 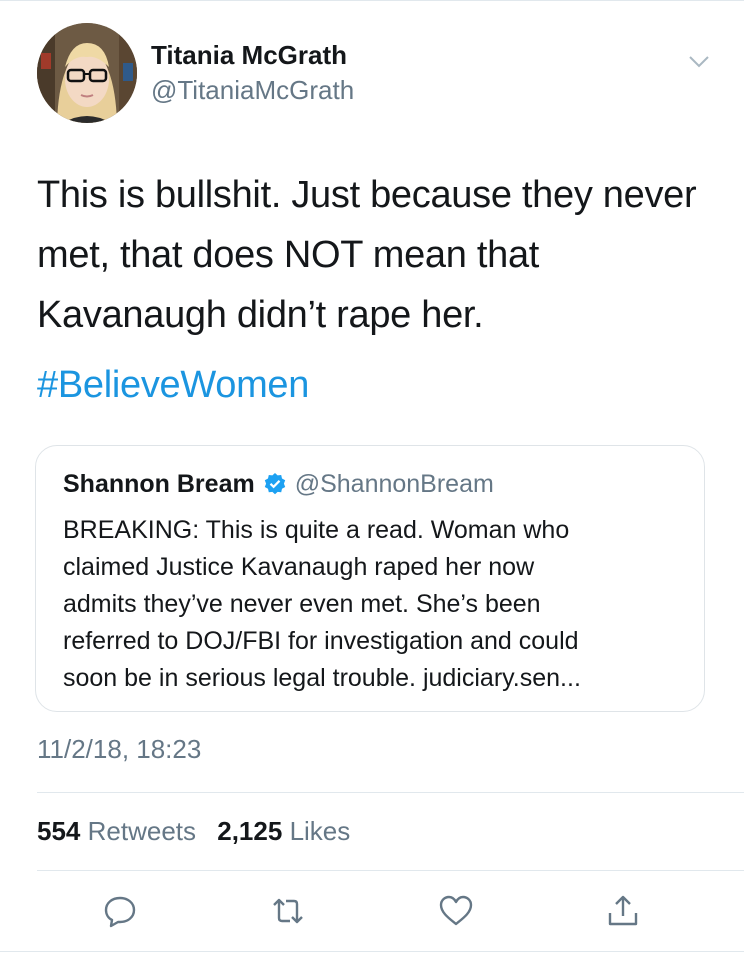 What do you see at coordinates (394, 484) in the screenshot?
I see `quoted-author-handle: @ShannonBream` at bounding box center [394, 484].